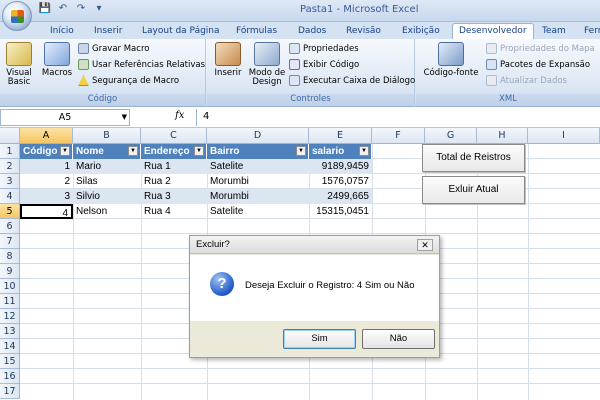  I want to click on row-header: 7, so click(10, 241).